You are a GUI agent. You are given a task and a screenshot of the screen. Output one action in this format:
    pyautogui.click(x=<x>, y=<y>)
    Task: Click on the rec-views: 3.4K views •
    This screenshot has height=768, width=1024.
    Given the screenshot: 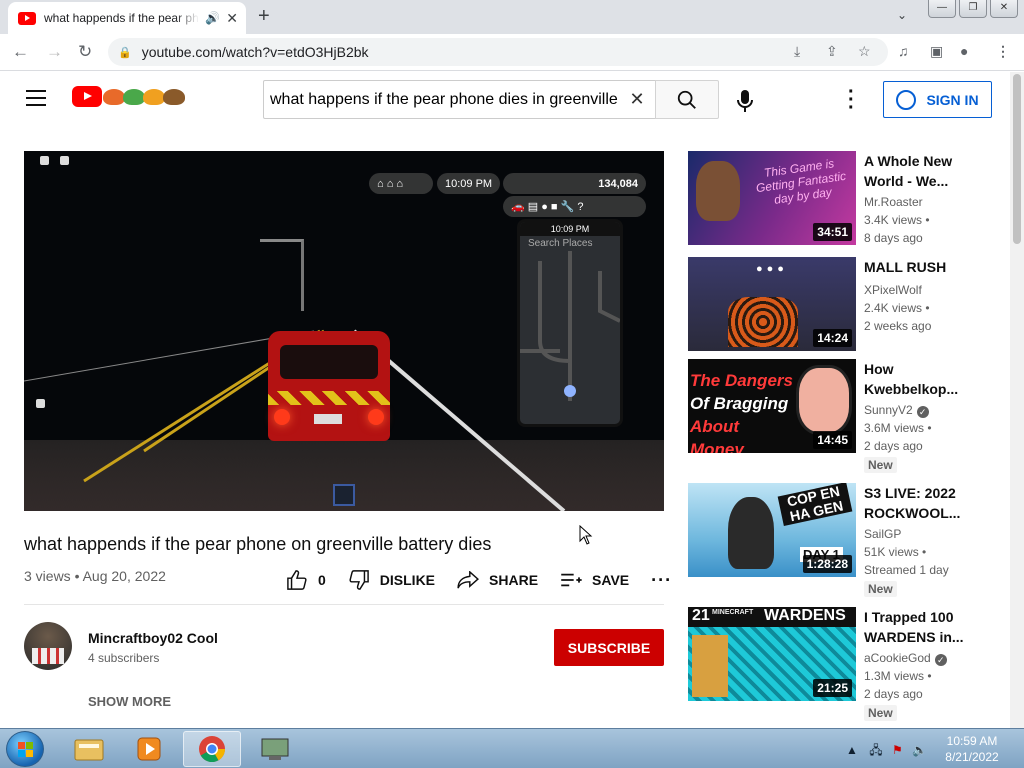 What is the action you would take?
    pyautogui.click(x=897, y=220)
    